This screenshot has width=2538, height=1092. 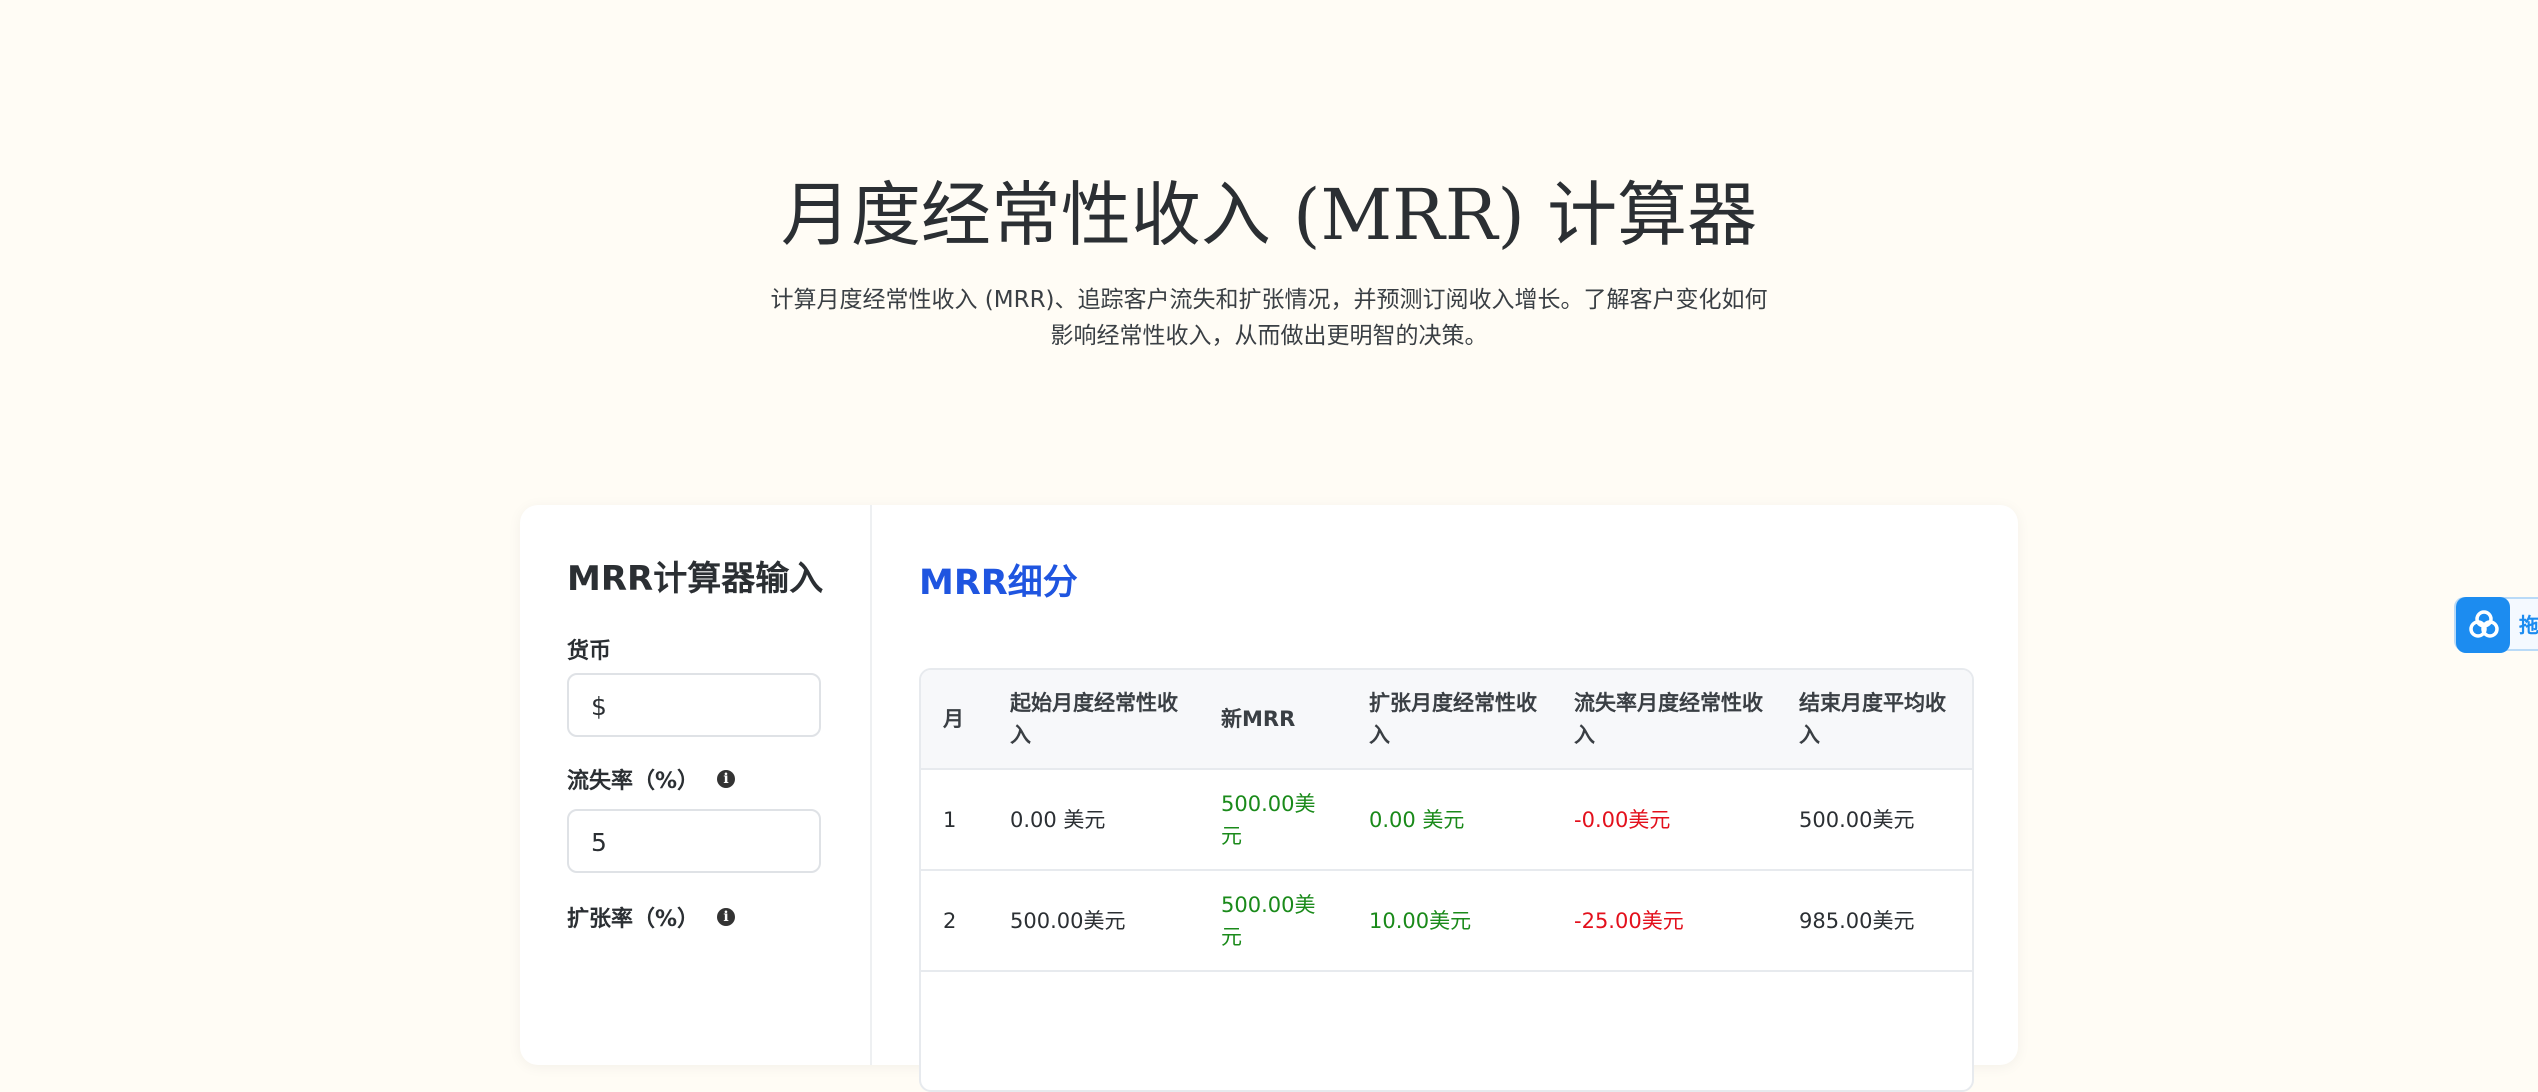 I want to click on column-header: 结束月度平均收入, so click(x=1872, y=719).